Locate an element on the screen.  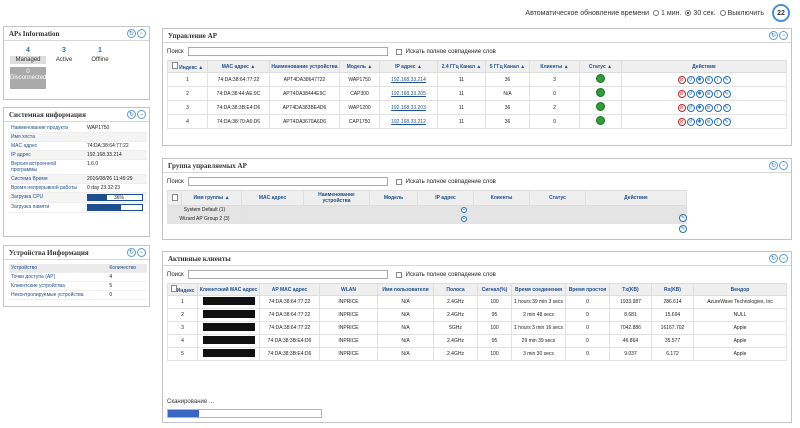
column-header: Индекс ▲ is located at coordinates (187, 66).